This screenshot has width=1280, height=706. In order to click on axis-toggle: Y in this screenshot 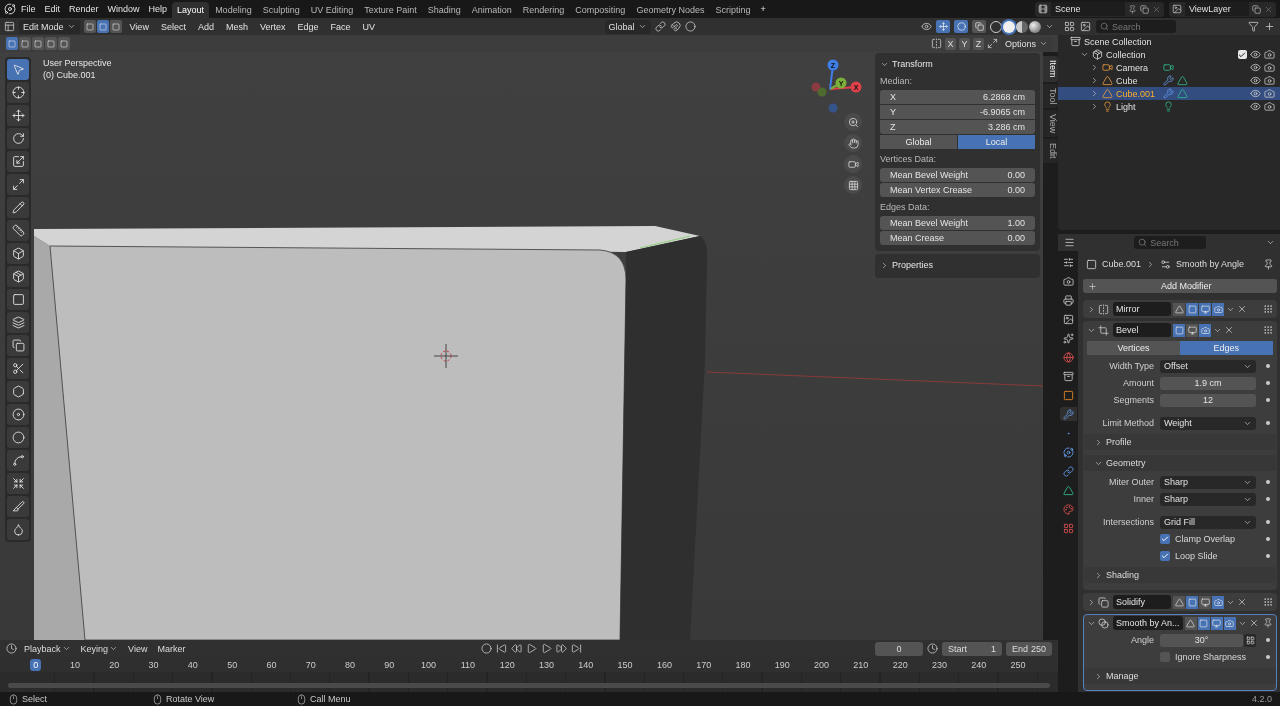, I will do `click(964, 43)`.